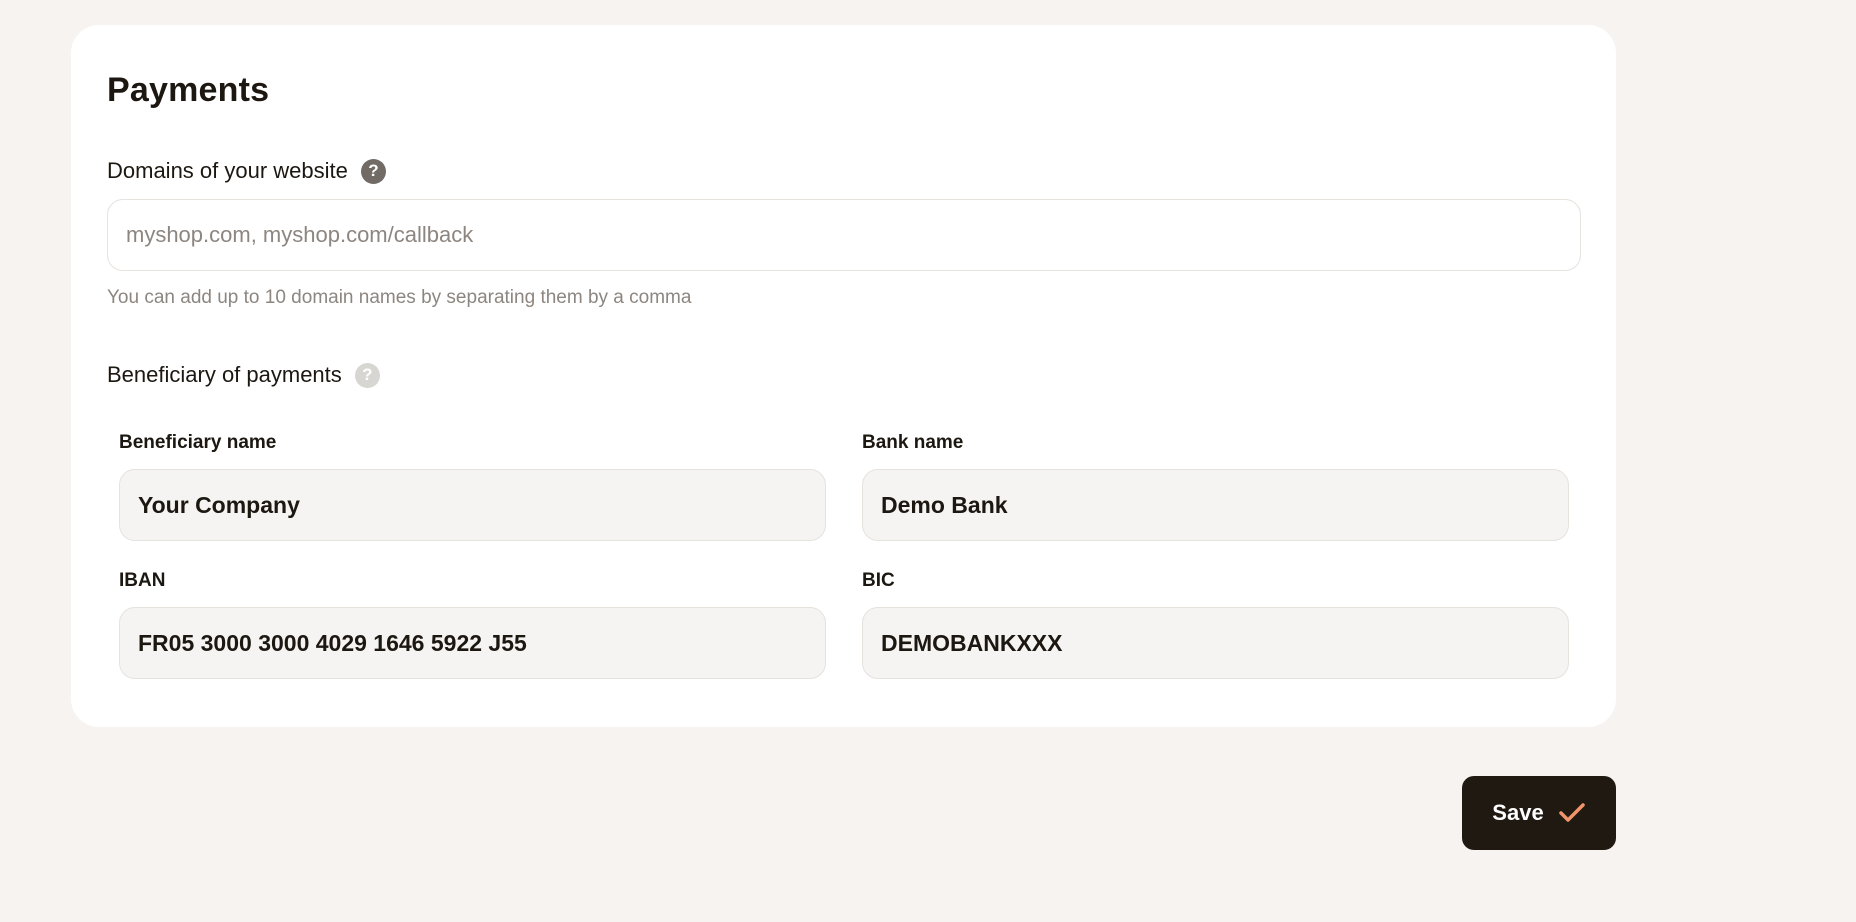  I want to click on save-button-label: Save, so click(1518, 812).